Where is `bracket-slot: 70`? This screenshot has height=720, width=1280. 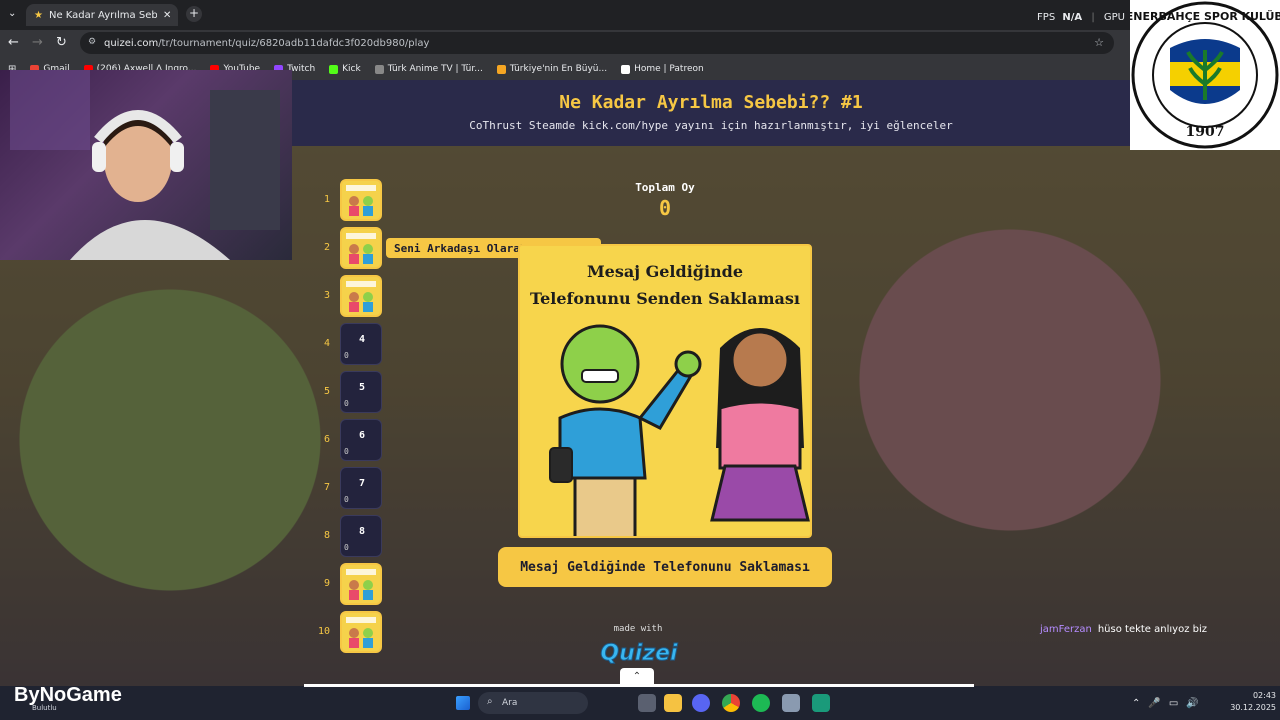 bracket-slot: 70 is located at coordinates (361, 488).